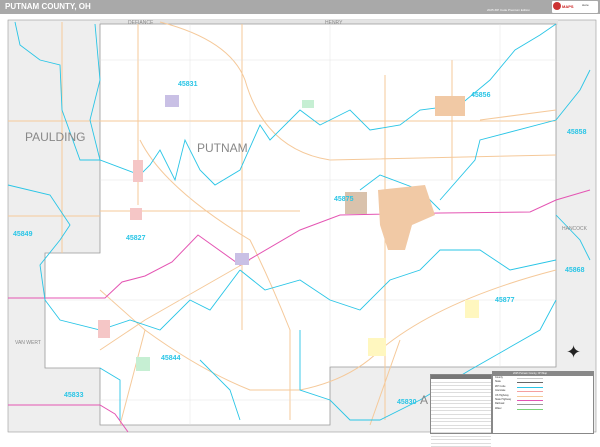 The width and height of the screenshot is (600, 447). I want to click on zip-label: 45844, so click(171, 358).